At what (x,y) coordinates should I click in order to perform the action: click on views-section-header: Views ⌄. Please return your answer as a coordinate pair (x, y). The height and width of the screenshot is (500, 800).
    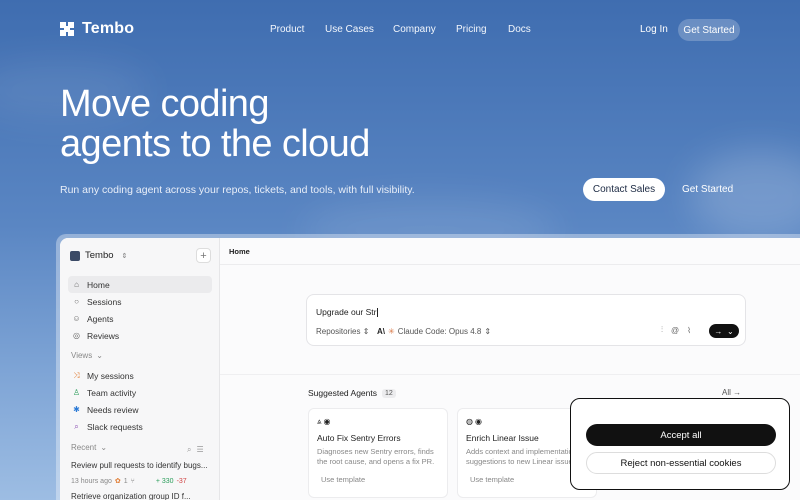
    Looking at the image, I should click on (87, 355).